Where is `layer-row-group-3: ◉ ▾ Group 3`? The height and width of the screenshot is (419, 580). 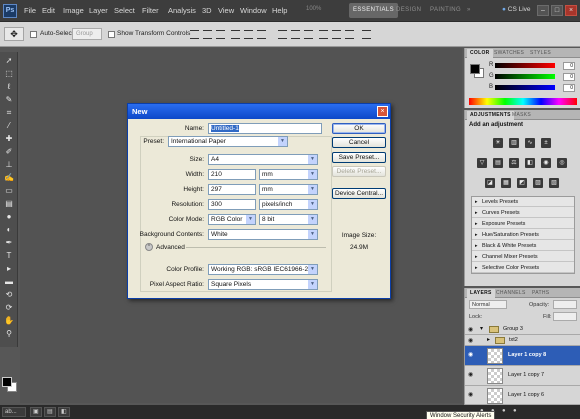 layer-row-group-3: ◉ ▾ Group 3 is located at coordinates (522, 329).